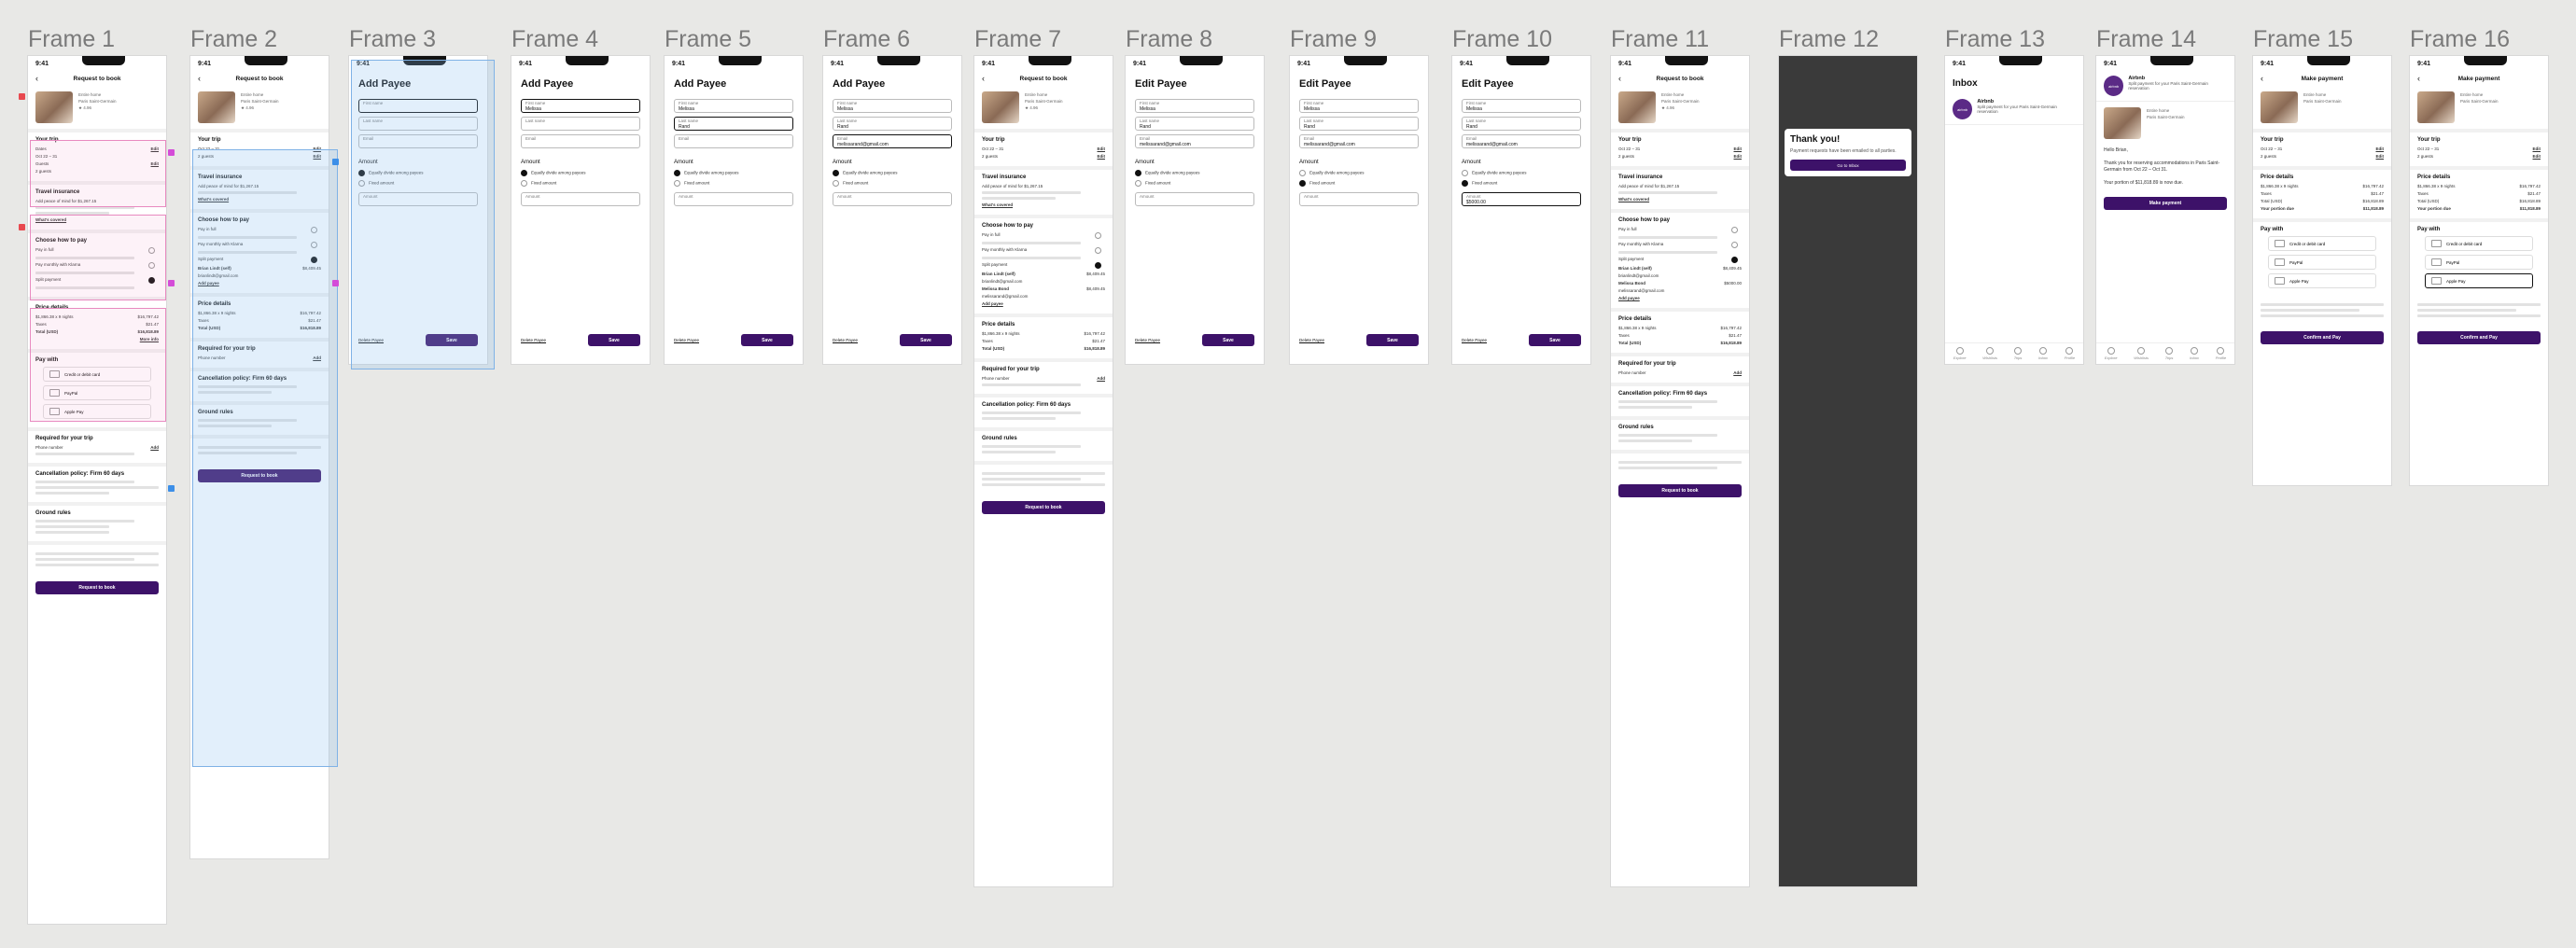 The height and width of the screenshot is (948, 2576). Describe the element at coordinates (1334, 39) in the screenshot. I see `frame-label-9: Frame 9` at that location.